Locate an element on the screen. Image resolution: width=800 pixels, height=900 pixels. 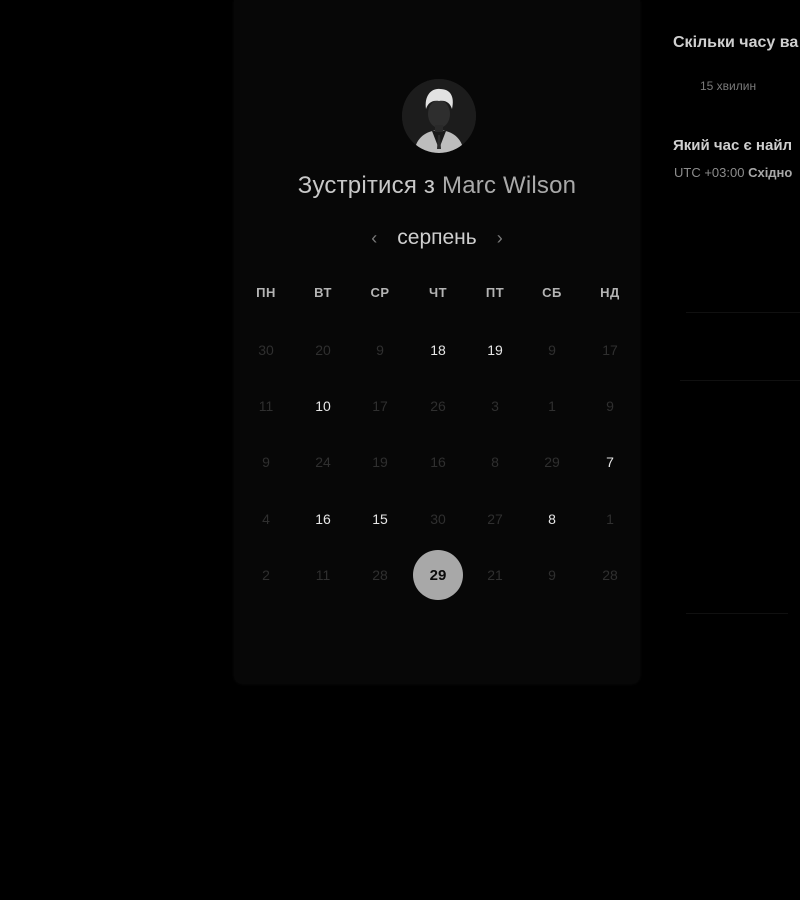
month-navigation: ‹ серпень › is located at coordinates (437, 238).